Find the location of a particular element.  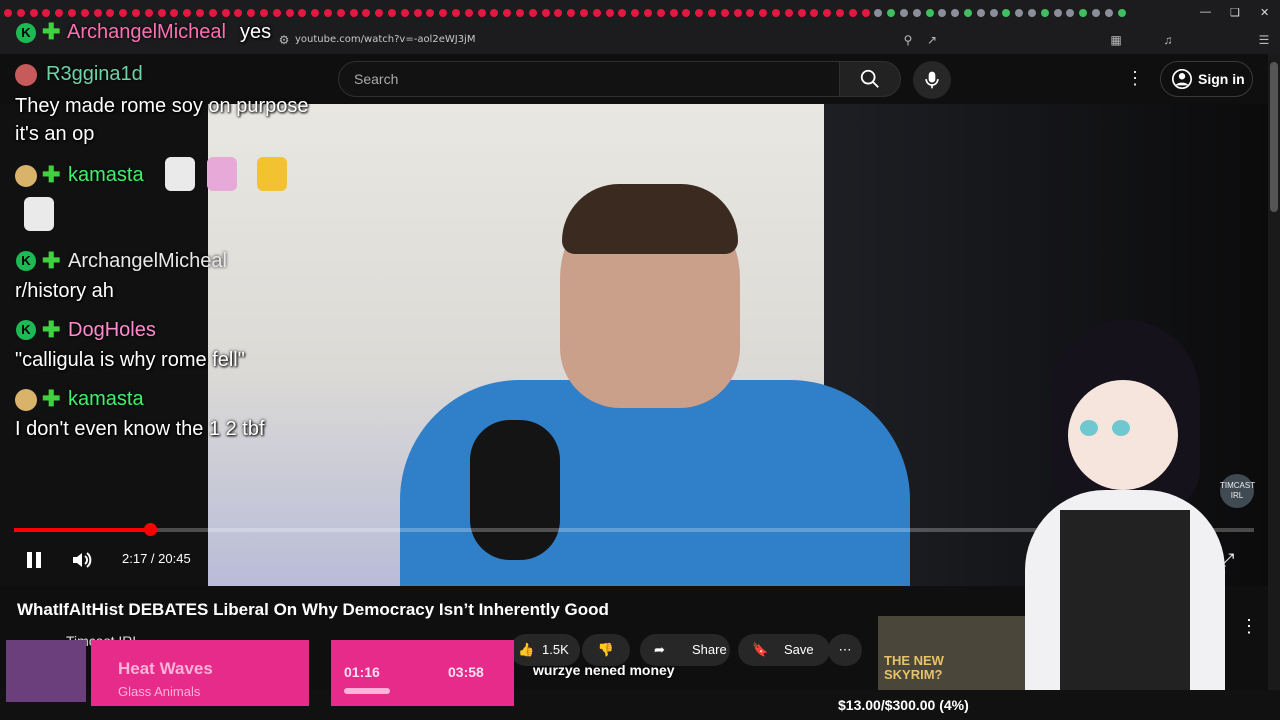

more-options-icon: ⋮ is located at coordinates (1249, 626).